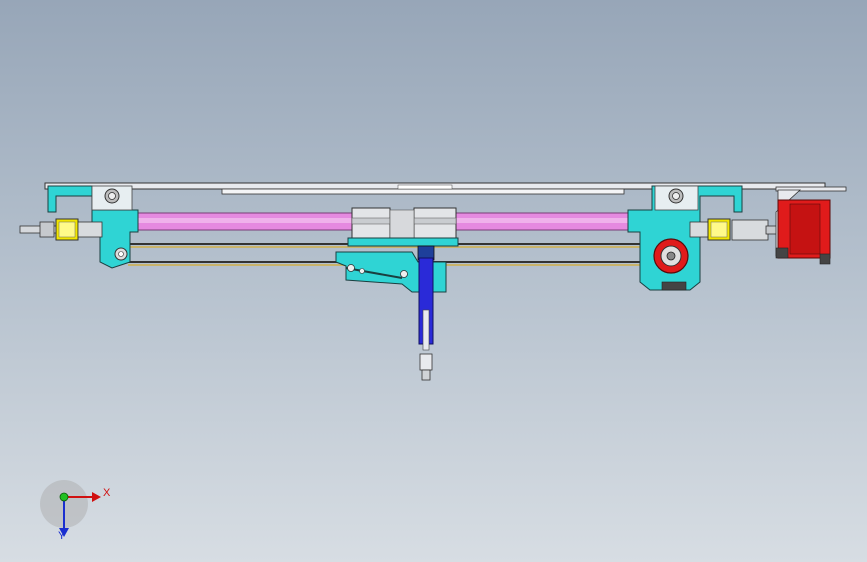 Image resolution: width=867 pixels, height=562 pixels. Describe the element at coordinates (397, 265) in the screenshot. I see `carriage-plate` at that location.